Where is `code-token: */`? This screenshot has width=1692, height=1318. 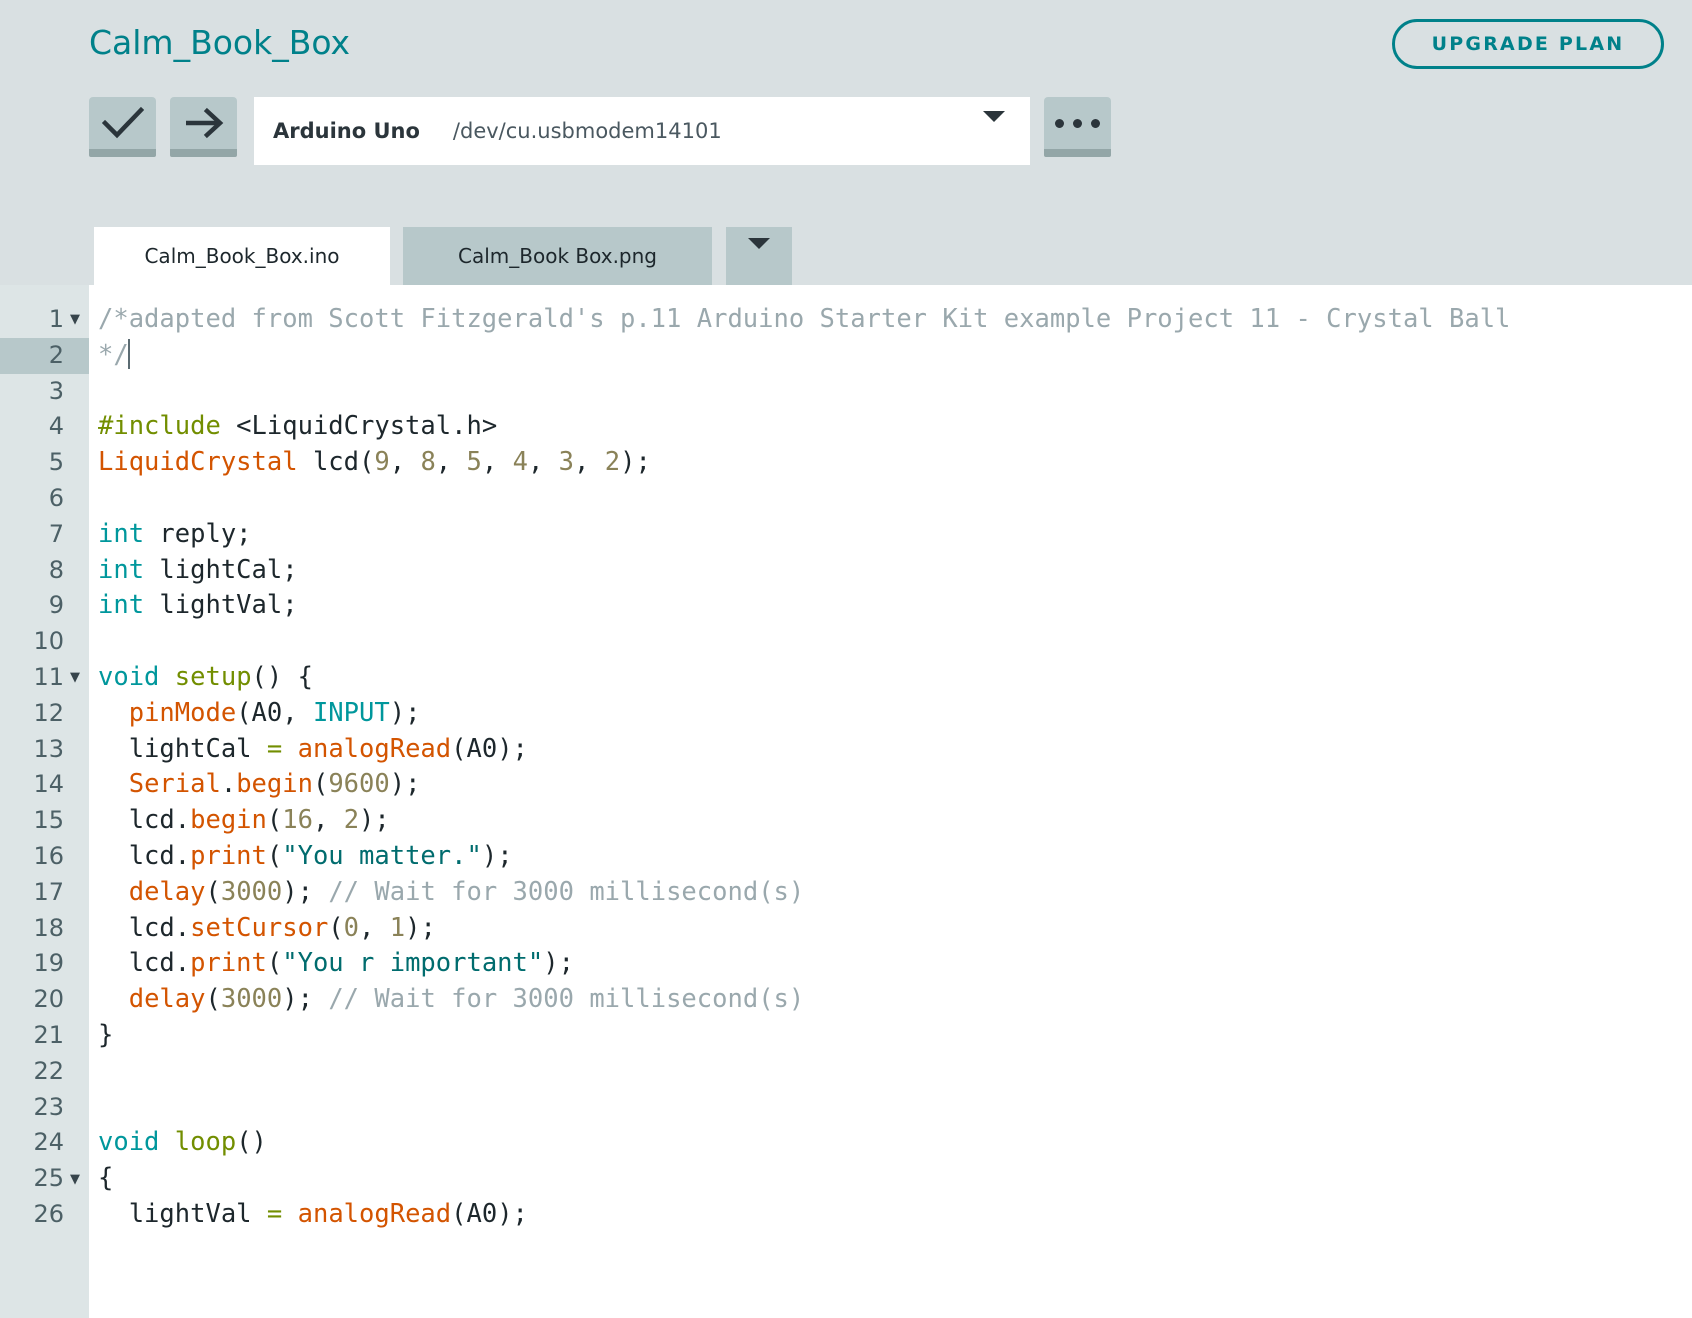 code-token: */ is located at coordinates (113, 354).